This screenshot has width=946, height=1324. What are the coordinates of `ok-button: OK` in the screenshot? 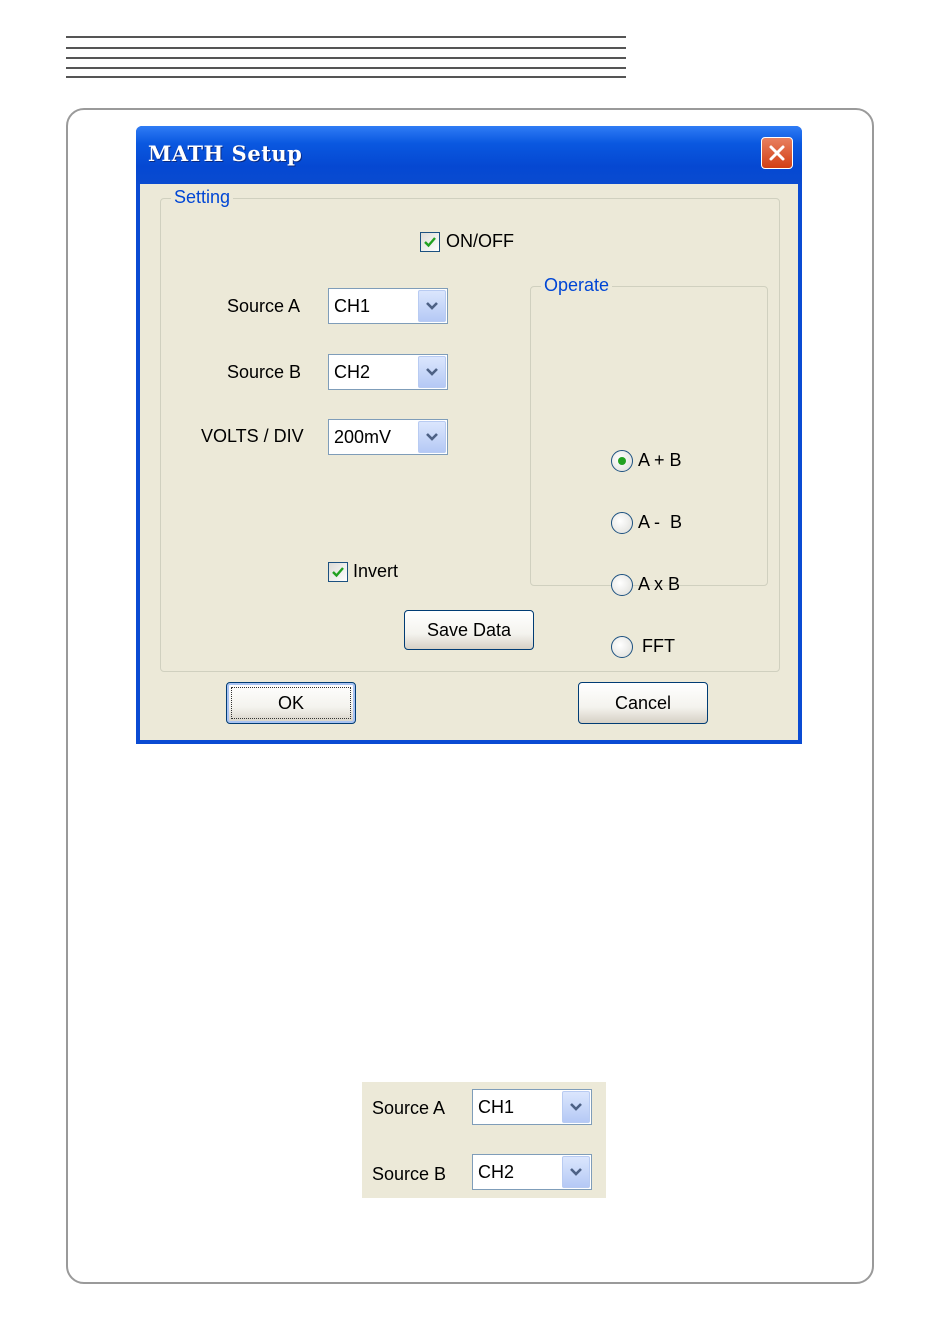 It's located at (291, 703).